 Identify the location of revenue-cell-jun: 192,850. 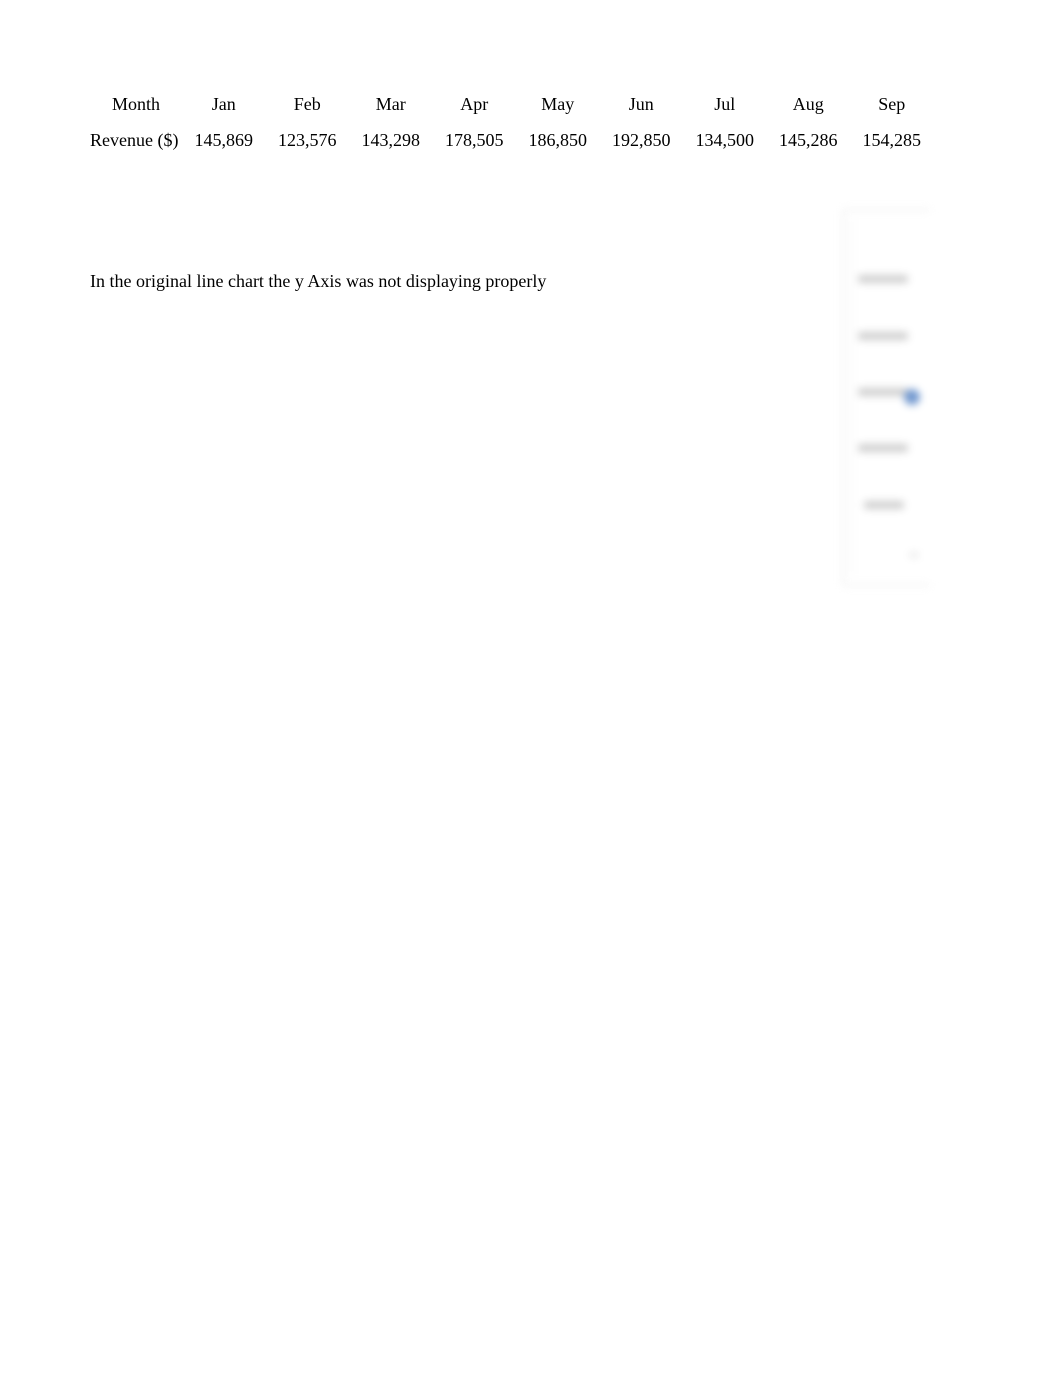
(641, 140).